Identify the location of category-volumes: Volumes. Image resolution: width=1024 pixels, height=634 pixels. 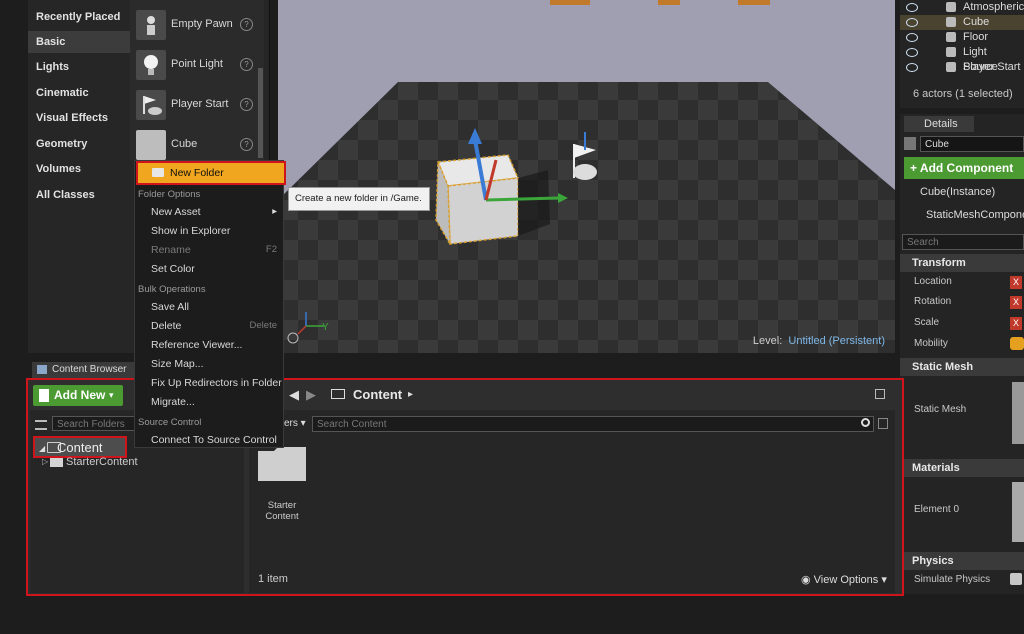
(58, 169).